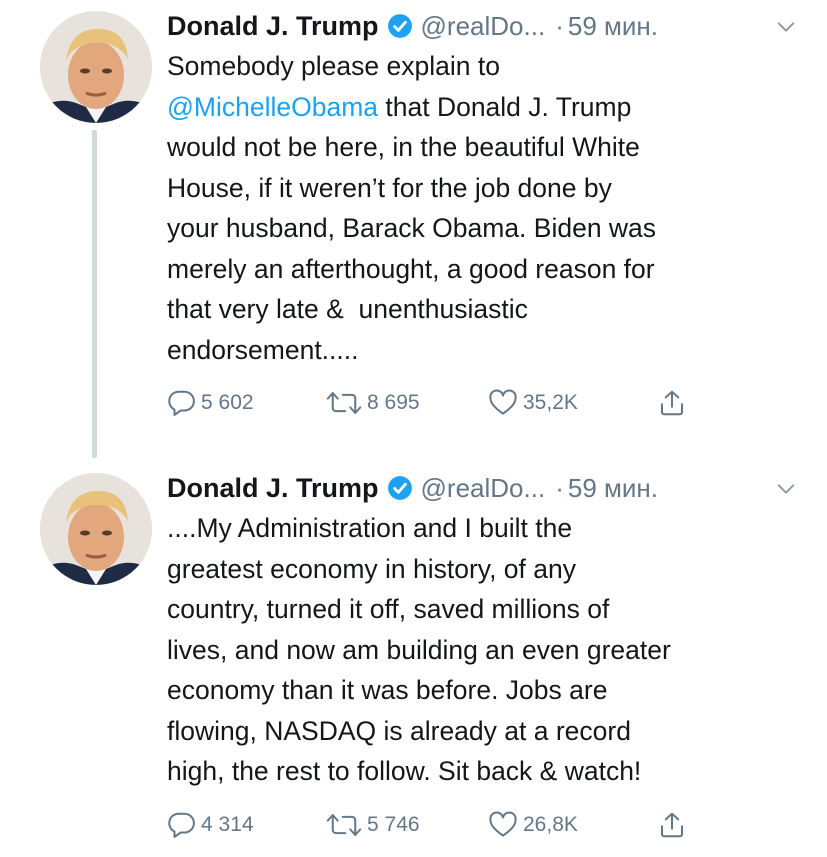 The image size is (827, 857). I want to click on reply-count: 5 602, so click(227, 402).